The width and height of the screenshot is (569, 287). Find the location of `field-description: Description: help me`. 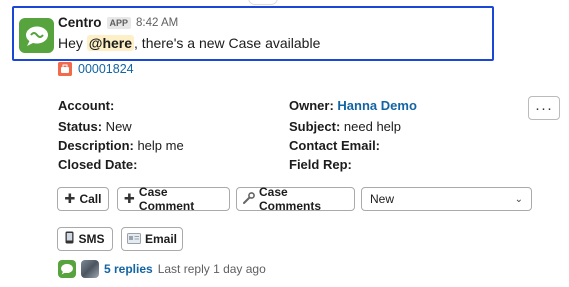

field-description: Description: help me is located at coordinates (121, 145).